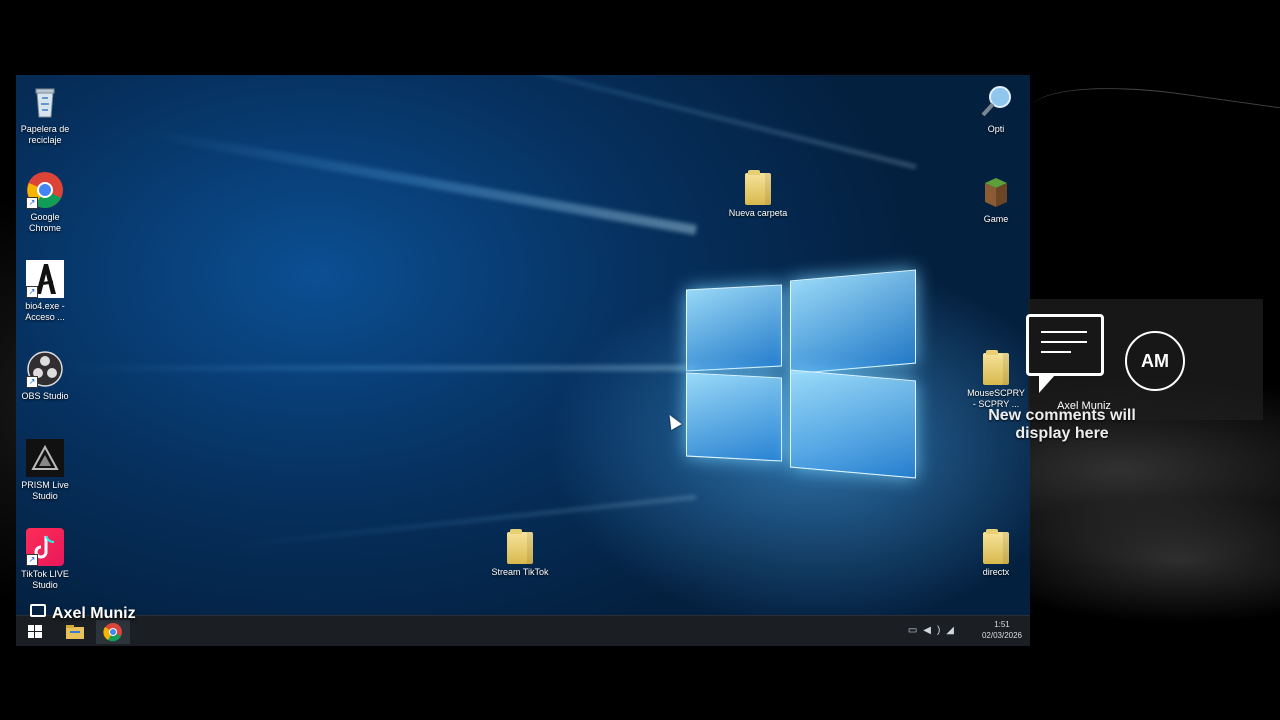 The height and width of the screenshot is (720, 1280). I want to click on clock-time: 1:51, so click(1002, 624).